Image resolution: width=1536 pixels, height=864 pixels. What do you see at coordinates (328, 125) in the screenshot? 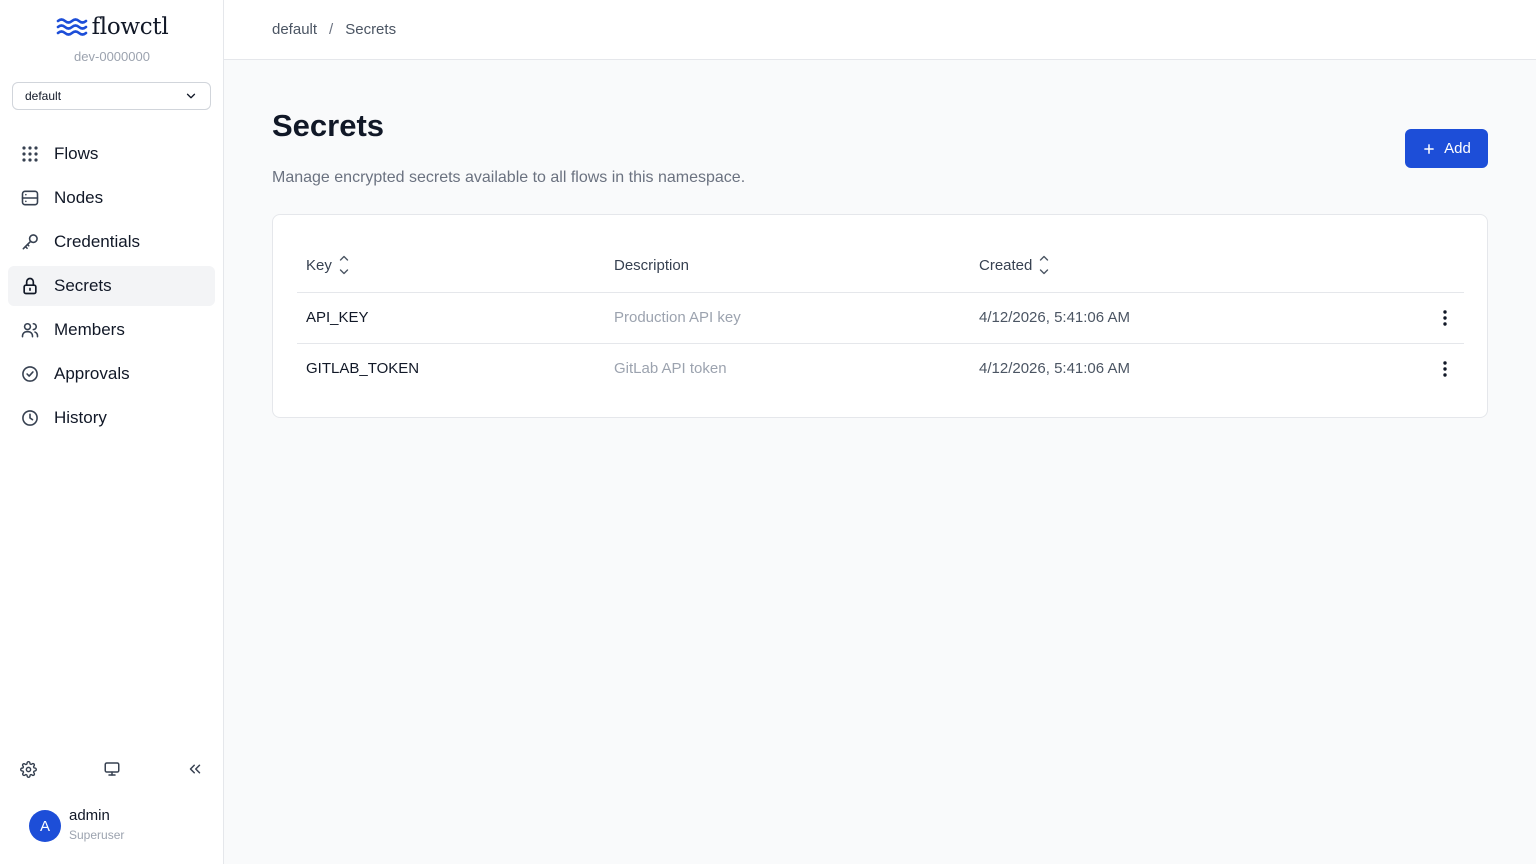
I see `page-title: Secrets` at bounding box center [328, 125].